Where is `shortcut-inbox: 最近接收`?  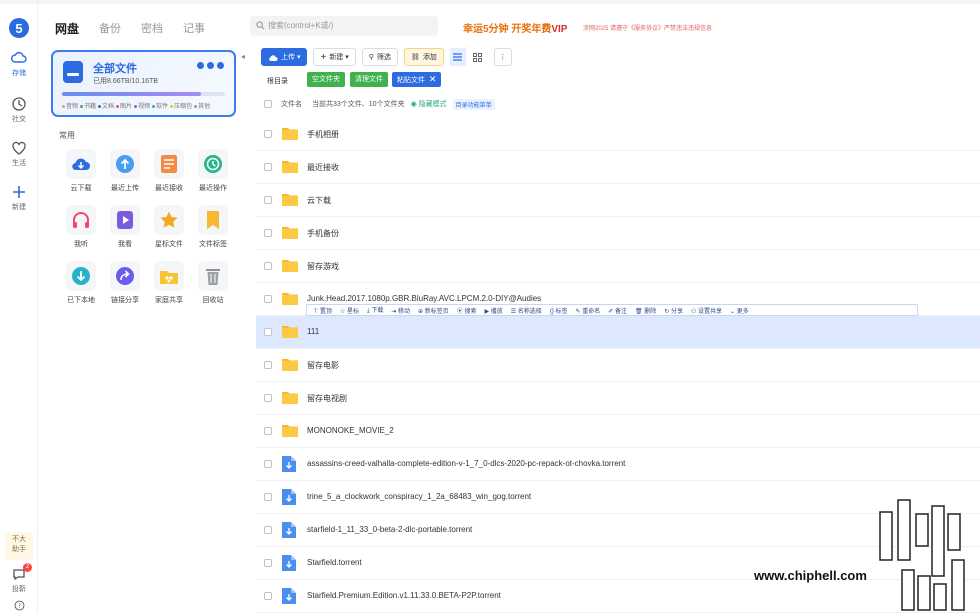 shortcut-inbox: 最近接收 is located at coordinates (169, 173).